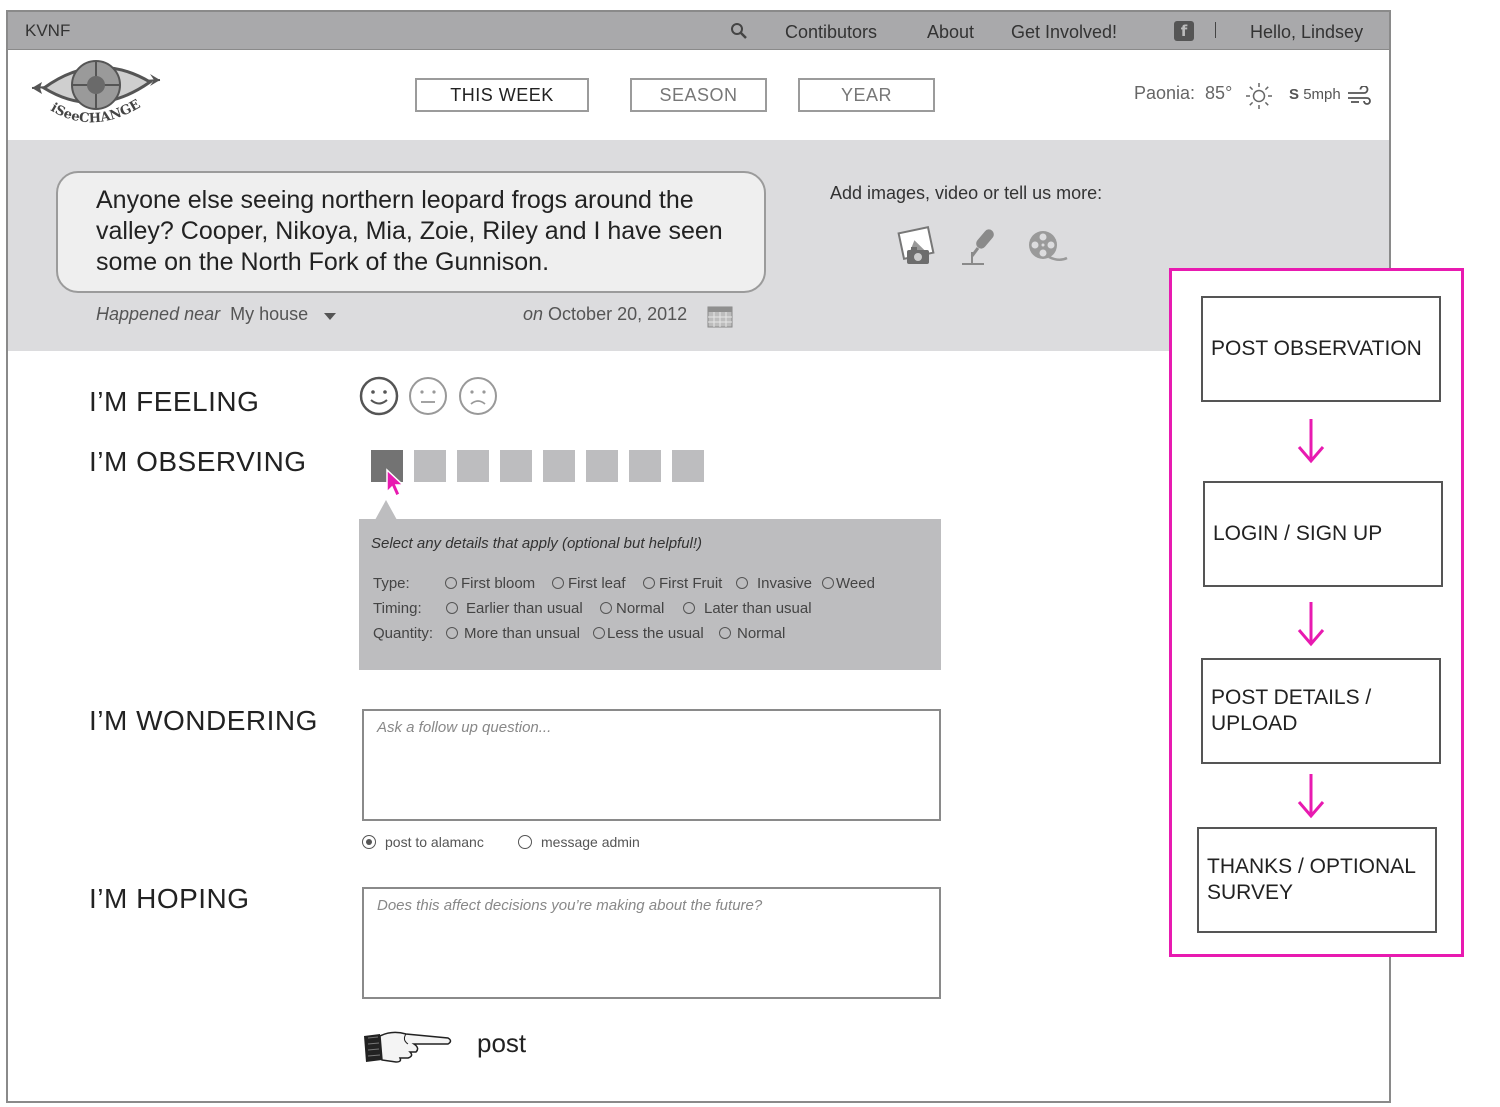 This screenshot has height=1107, width=1500. I want to click on cursor-icon, so click(395, 483).